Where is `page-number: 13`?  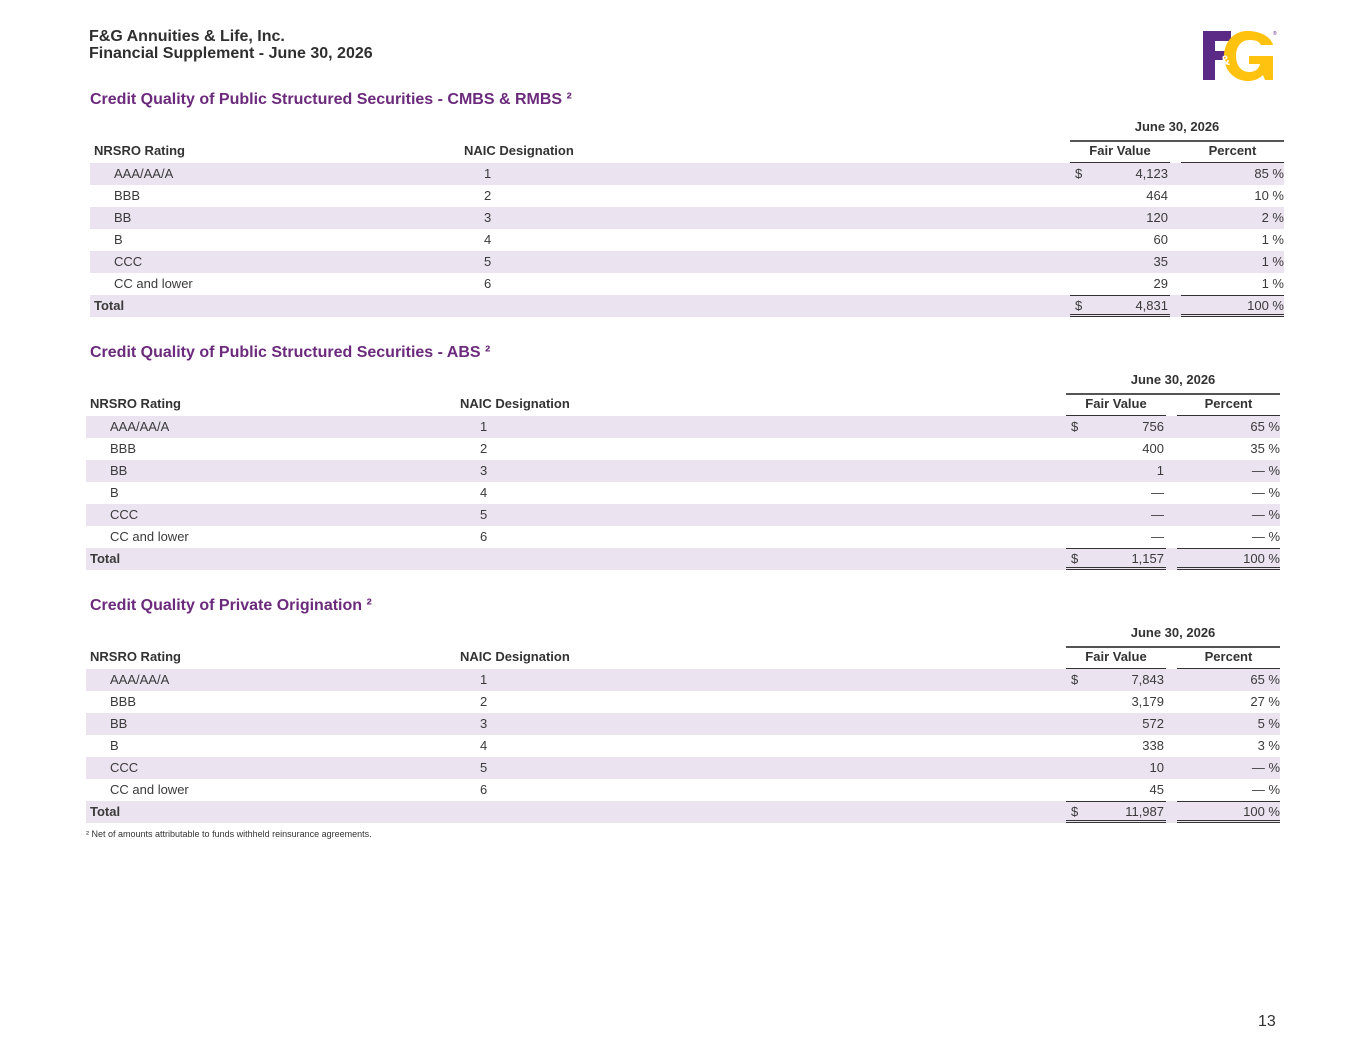 page-number: 13 is located at coordinates (1267, 1021).